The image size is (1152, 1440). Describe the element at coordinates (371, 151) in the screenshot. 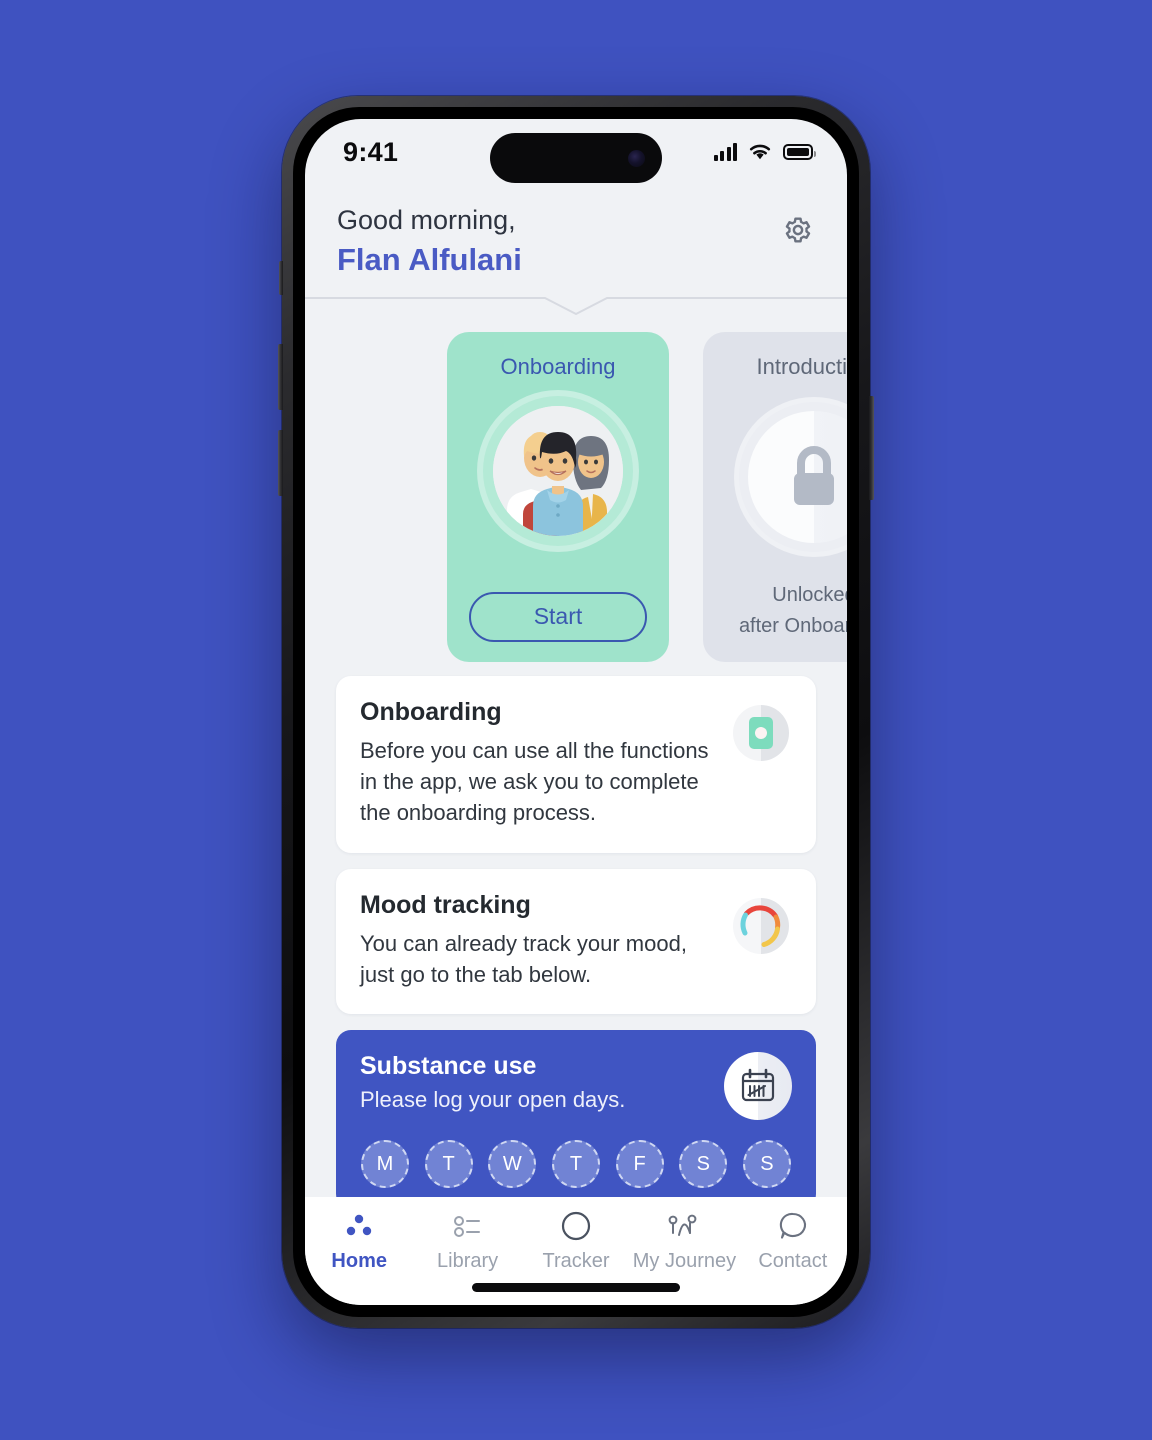

I see `status-time: 9:41` at that location.